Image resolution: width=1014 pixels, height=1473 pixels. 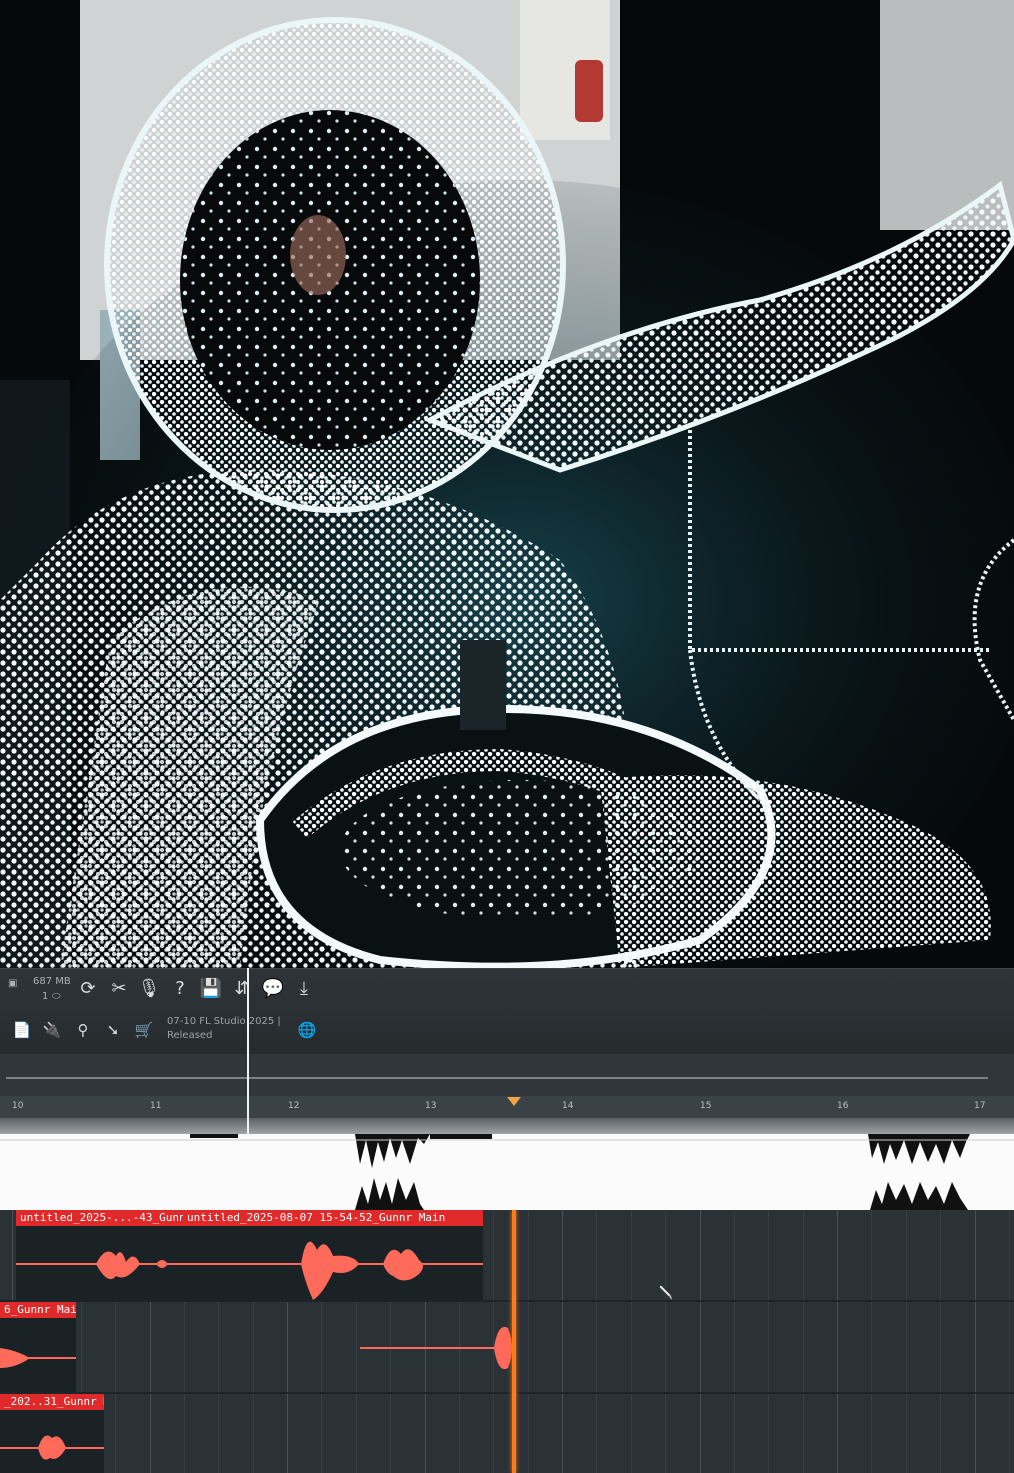 I want to click on clip-name: _202..31_Gunnr Main, so click(x=52, y=1402).